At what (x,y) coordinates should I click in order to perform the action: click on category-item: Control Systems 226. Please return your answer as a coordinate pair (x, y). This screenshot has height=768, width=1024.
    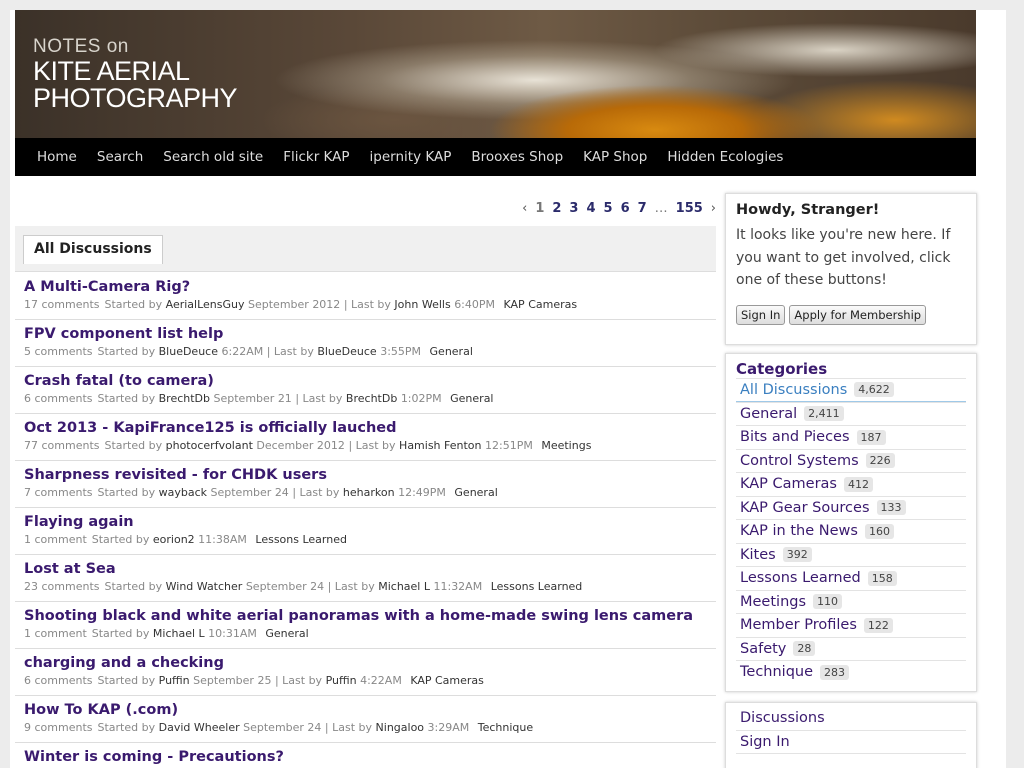
    Looking at the image, I should click on (851, 460).